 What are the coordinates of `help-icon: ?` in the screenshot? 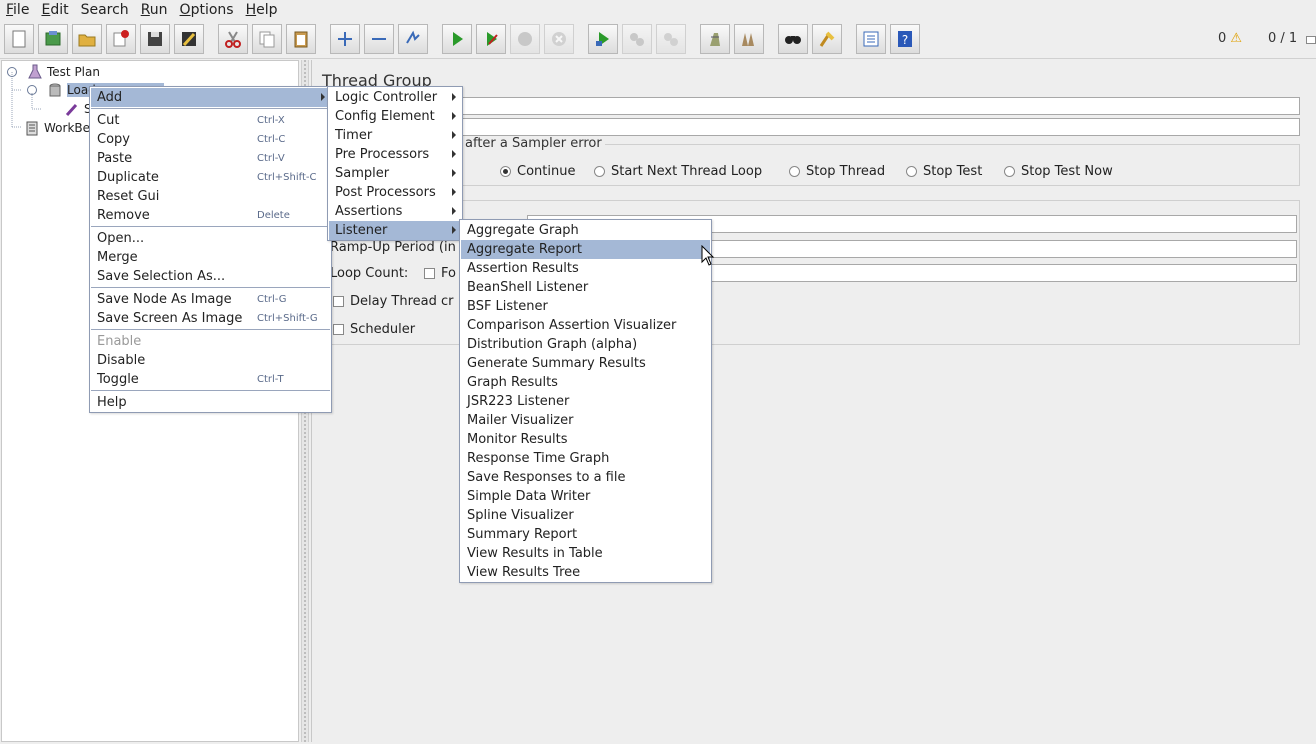 It's located at (905, 39).